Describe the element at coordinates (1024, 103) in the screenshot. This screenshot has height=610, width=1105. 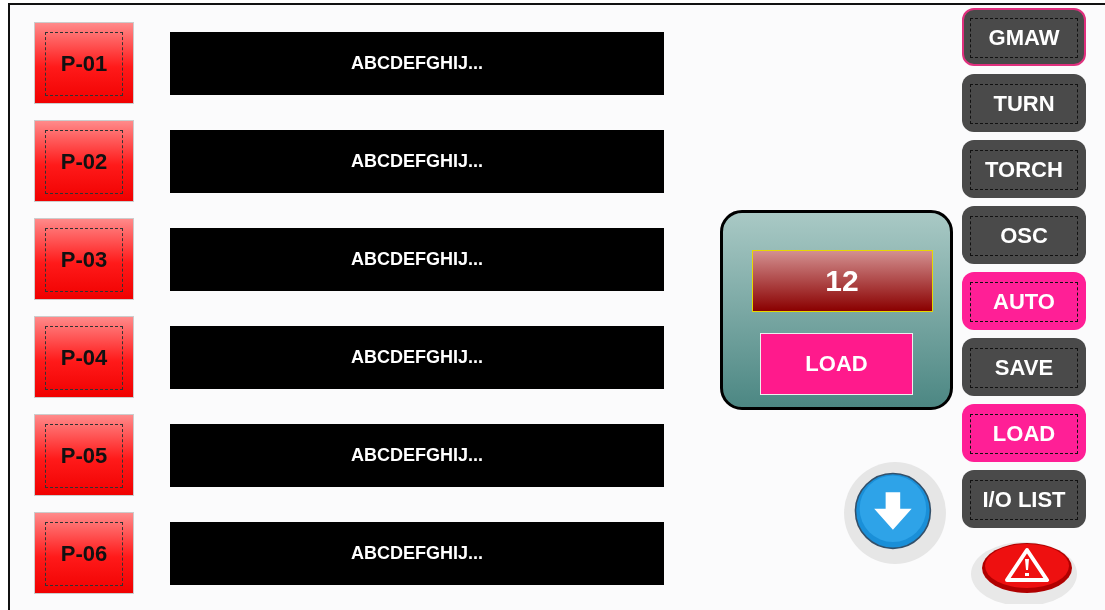
I see `menu-button: TURN` at that location.